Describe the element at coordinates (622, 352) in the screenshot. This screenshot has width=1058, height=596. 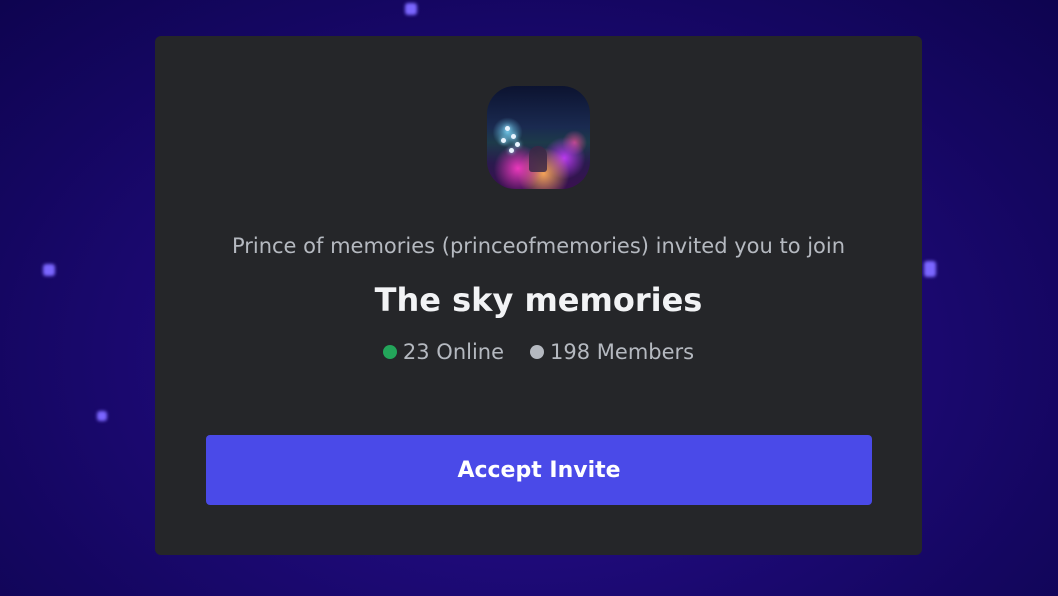
I see `member-count-label: 198 Members` at that location.